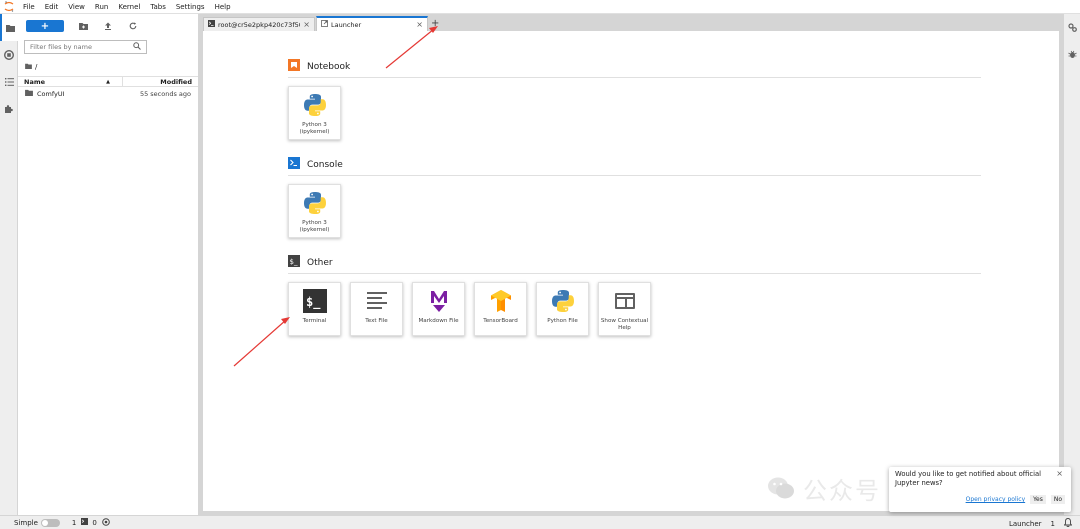 The image size is (1080, 529). What do you see at coordinates (70, 81) in the screenshot?
I see `column-header-name: Name ▲` at bounding box center [70, 81].